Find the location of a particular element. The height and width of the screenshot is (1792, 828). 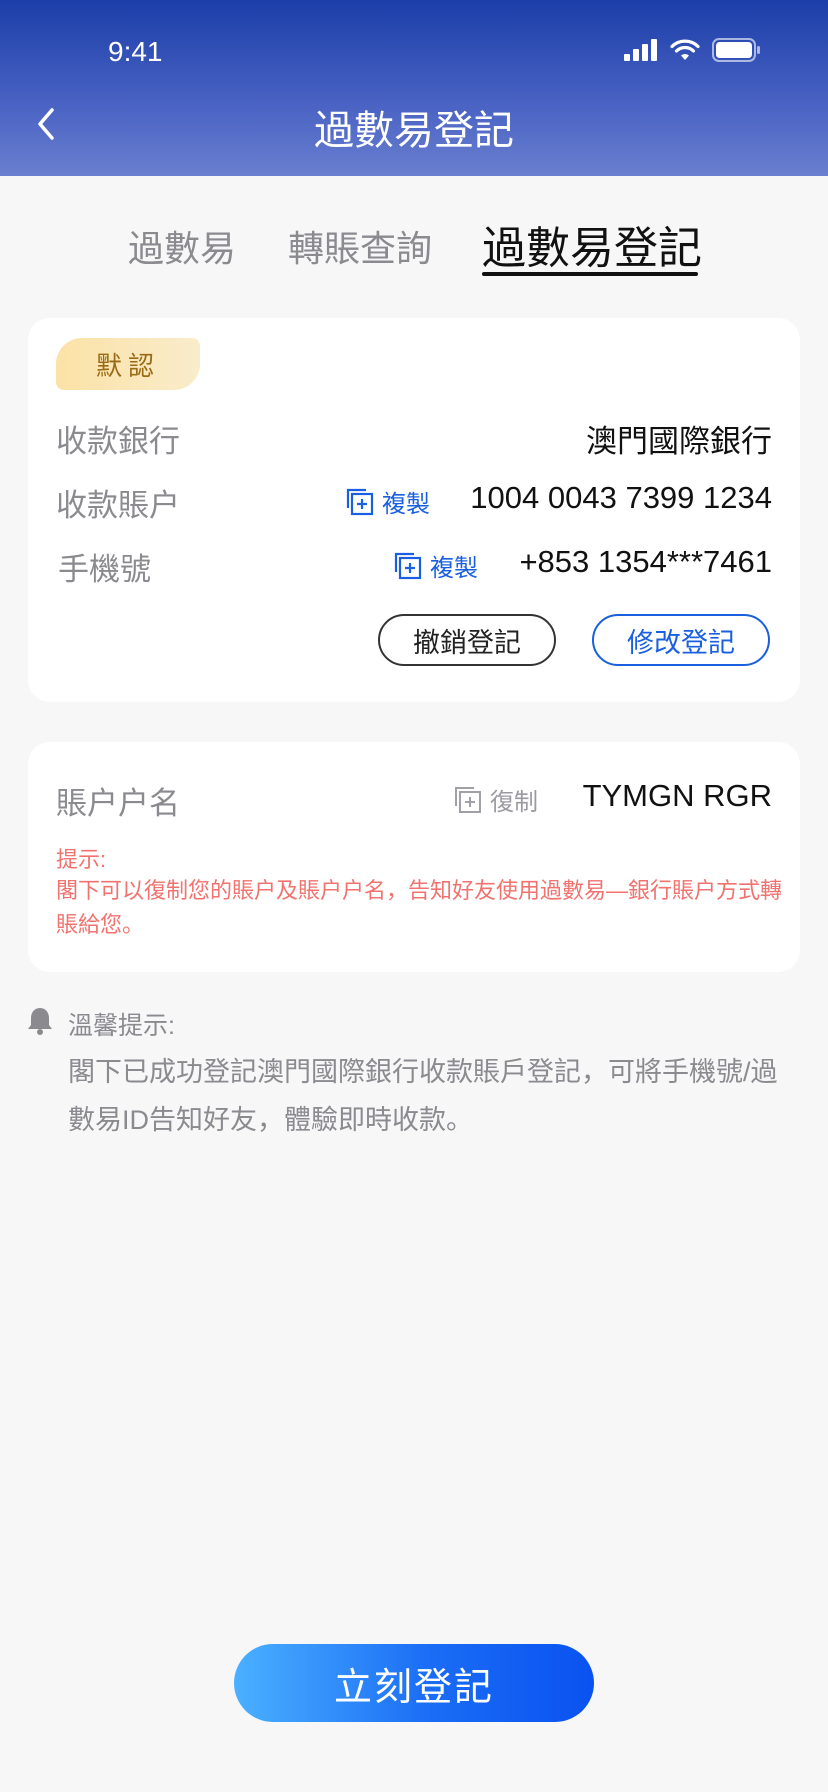

bank-label: 收款銀行 is located at coordinates (118, 441).